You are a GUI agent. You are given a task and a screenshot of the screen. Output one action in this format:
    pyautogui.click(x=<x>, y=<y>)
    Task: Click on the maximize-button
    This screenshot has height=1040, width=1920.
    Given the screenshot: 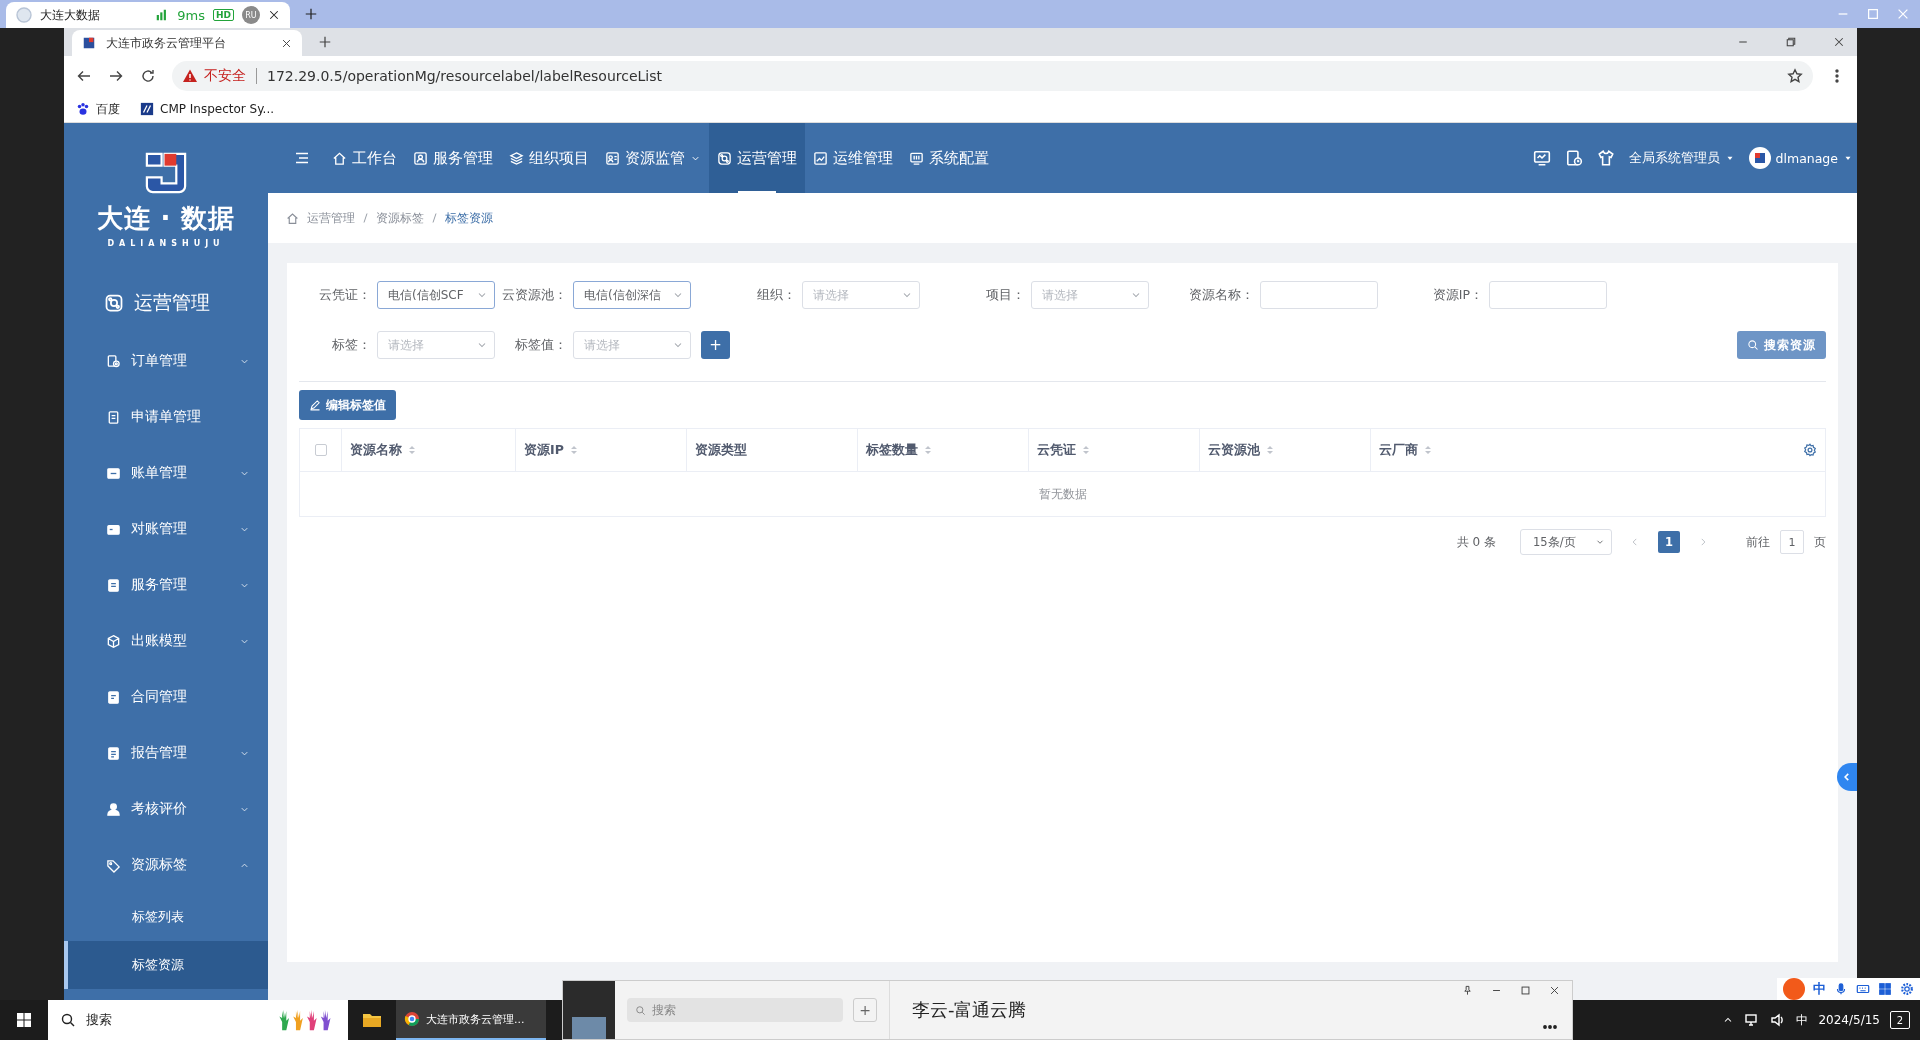 What is the action you would take?
    pyautogui.click(x=1525, y=990)
    